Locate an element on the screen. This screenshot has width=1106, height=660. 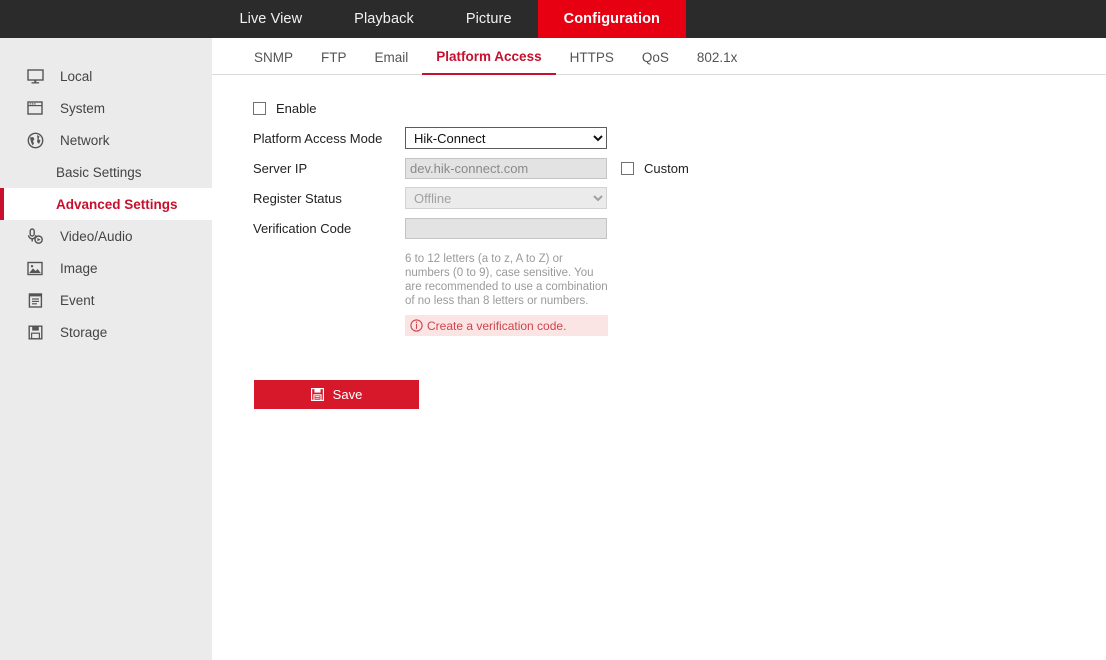
register-status-select: Offline is located at coordinates (506, 198).